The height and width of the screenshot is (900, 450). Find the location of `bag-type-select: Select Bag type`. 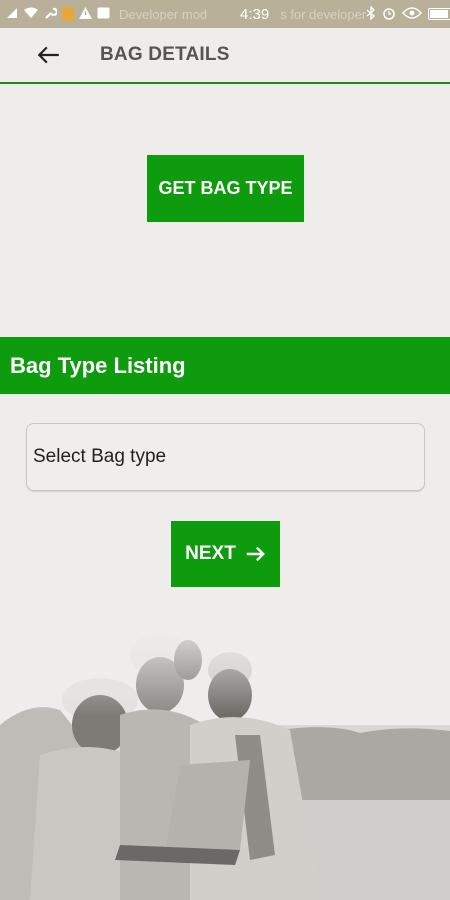

bag-type-select: Select Bag type is located at coordinates (225, 457).